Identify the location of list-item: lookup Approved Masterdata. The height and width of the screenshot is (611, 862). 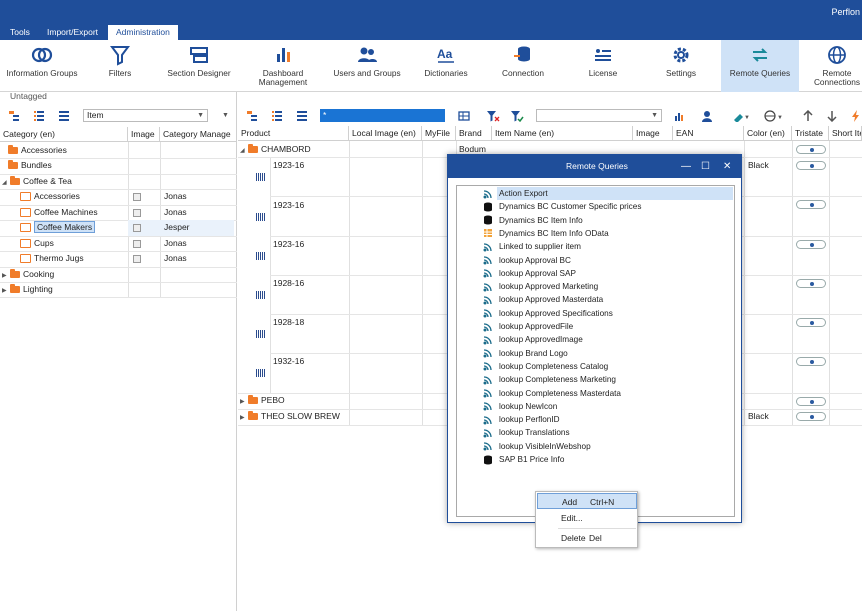
(551, 299).